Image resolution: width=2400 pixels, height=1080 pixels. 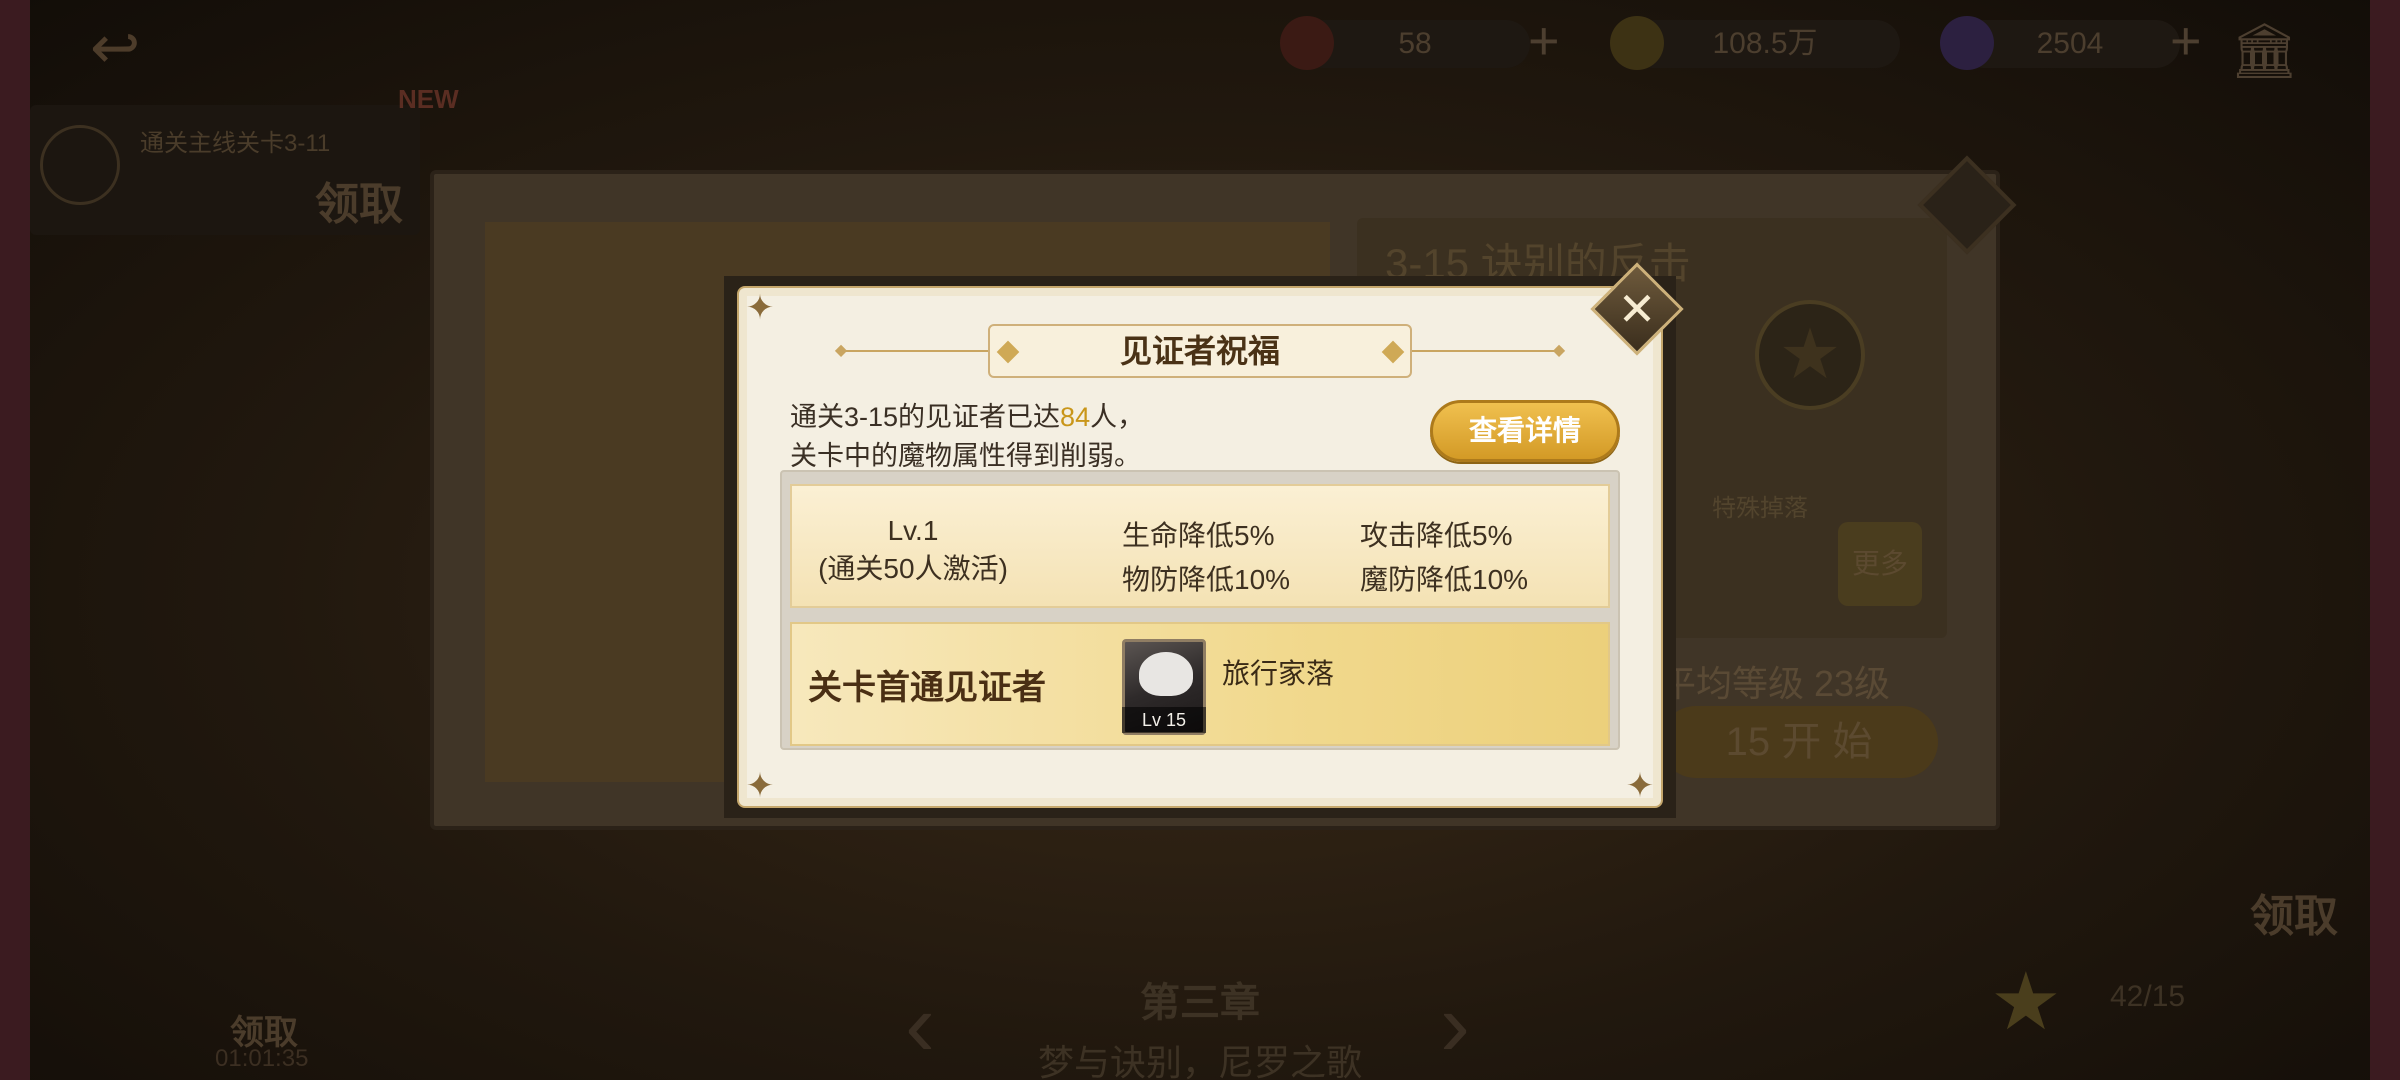 I want to click on stamina-icon, so click(x=1307, y=43).